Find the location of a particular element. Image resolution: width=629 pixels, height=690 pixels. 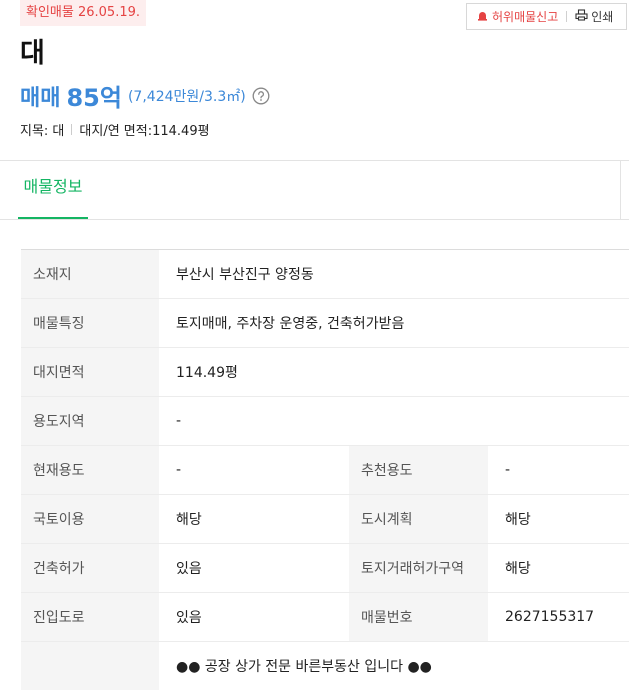

top-actions: 허위매물신고 인쇄 is located at coordinates (546, 16).